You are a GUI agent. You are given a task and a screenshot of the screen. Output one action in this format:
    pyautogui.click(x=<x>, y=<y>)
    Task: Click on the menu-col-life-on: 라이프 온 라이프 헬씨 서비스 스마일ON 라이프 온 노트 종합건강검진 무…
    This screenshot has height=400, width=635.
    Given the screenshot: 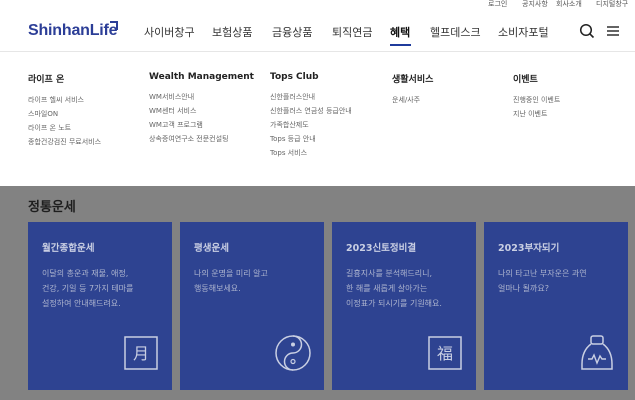 What is the action you would take?
    pyautogui.click(x=64, y=110)
    